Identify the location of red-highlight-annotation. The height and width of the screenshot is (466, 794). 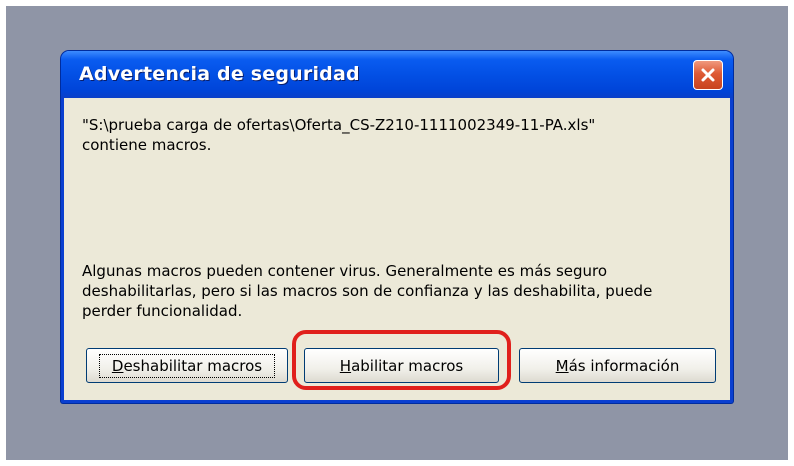
(401, 360).